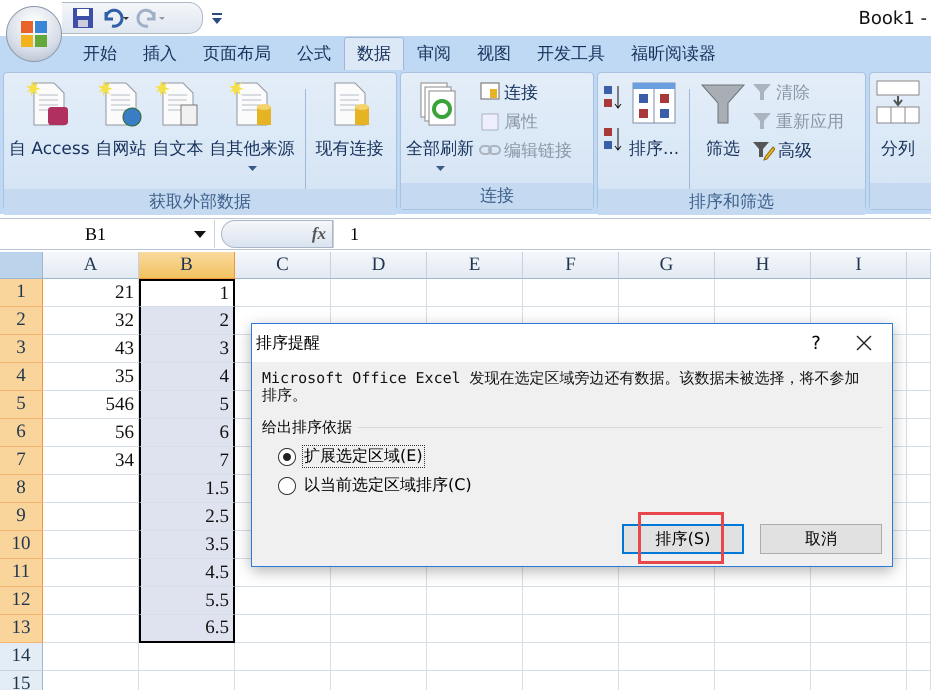 This screenshot has height=690, width=931. What do you see at coordinates (187, 629) in the screenshot?
I see `table-cell: 6.5` at bounding box center [187, 629].